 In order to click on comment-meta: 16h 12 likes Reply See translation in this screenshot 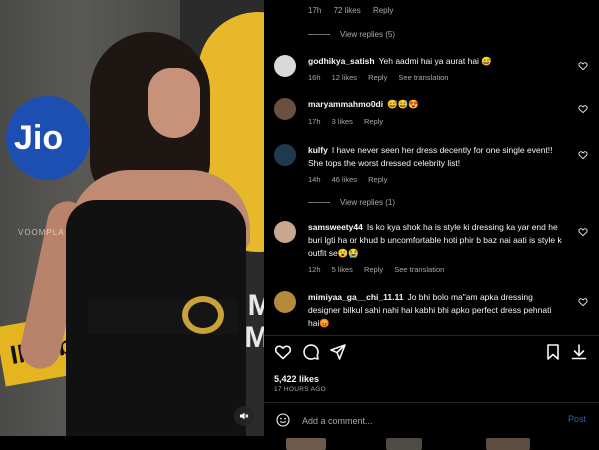, I will do `click(382, 77)`.